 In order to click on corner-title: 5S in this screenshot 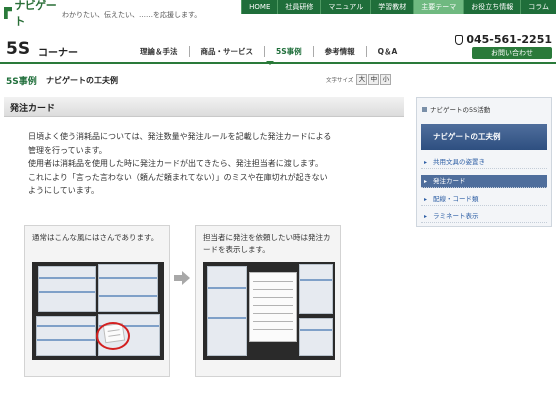, I will do `click(18, 49)`.